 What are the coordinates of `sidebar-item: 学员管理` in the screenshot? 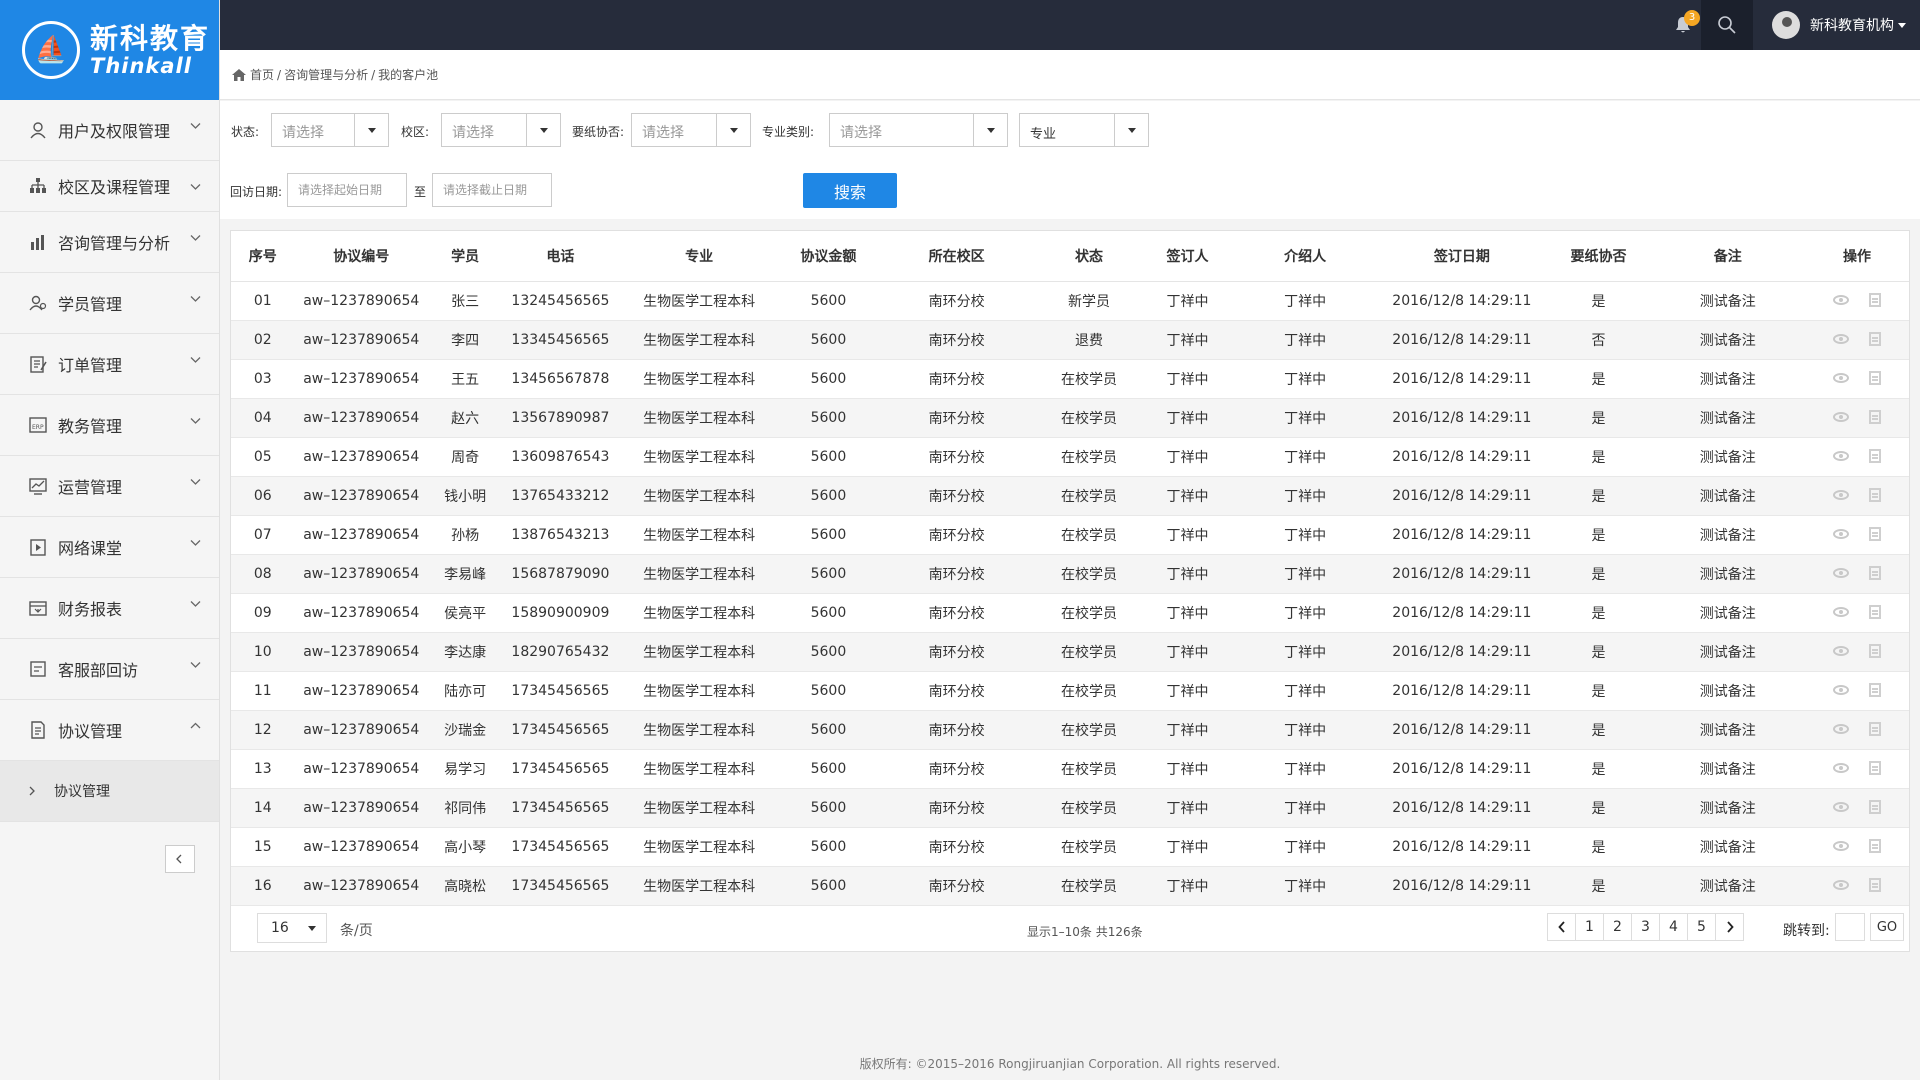 It's located at (109, 303).